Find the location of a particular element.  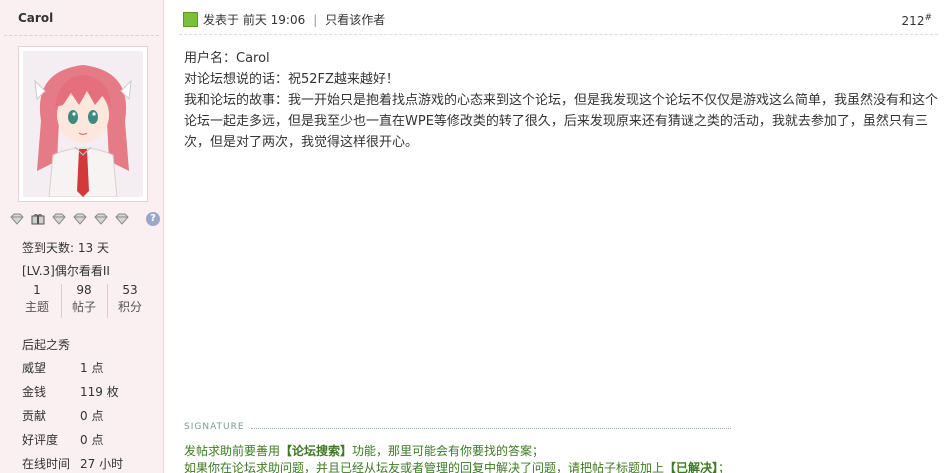

signature-fragment: 发帖求助前要善用 is located at coordinates (232, 451).